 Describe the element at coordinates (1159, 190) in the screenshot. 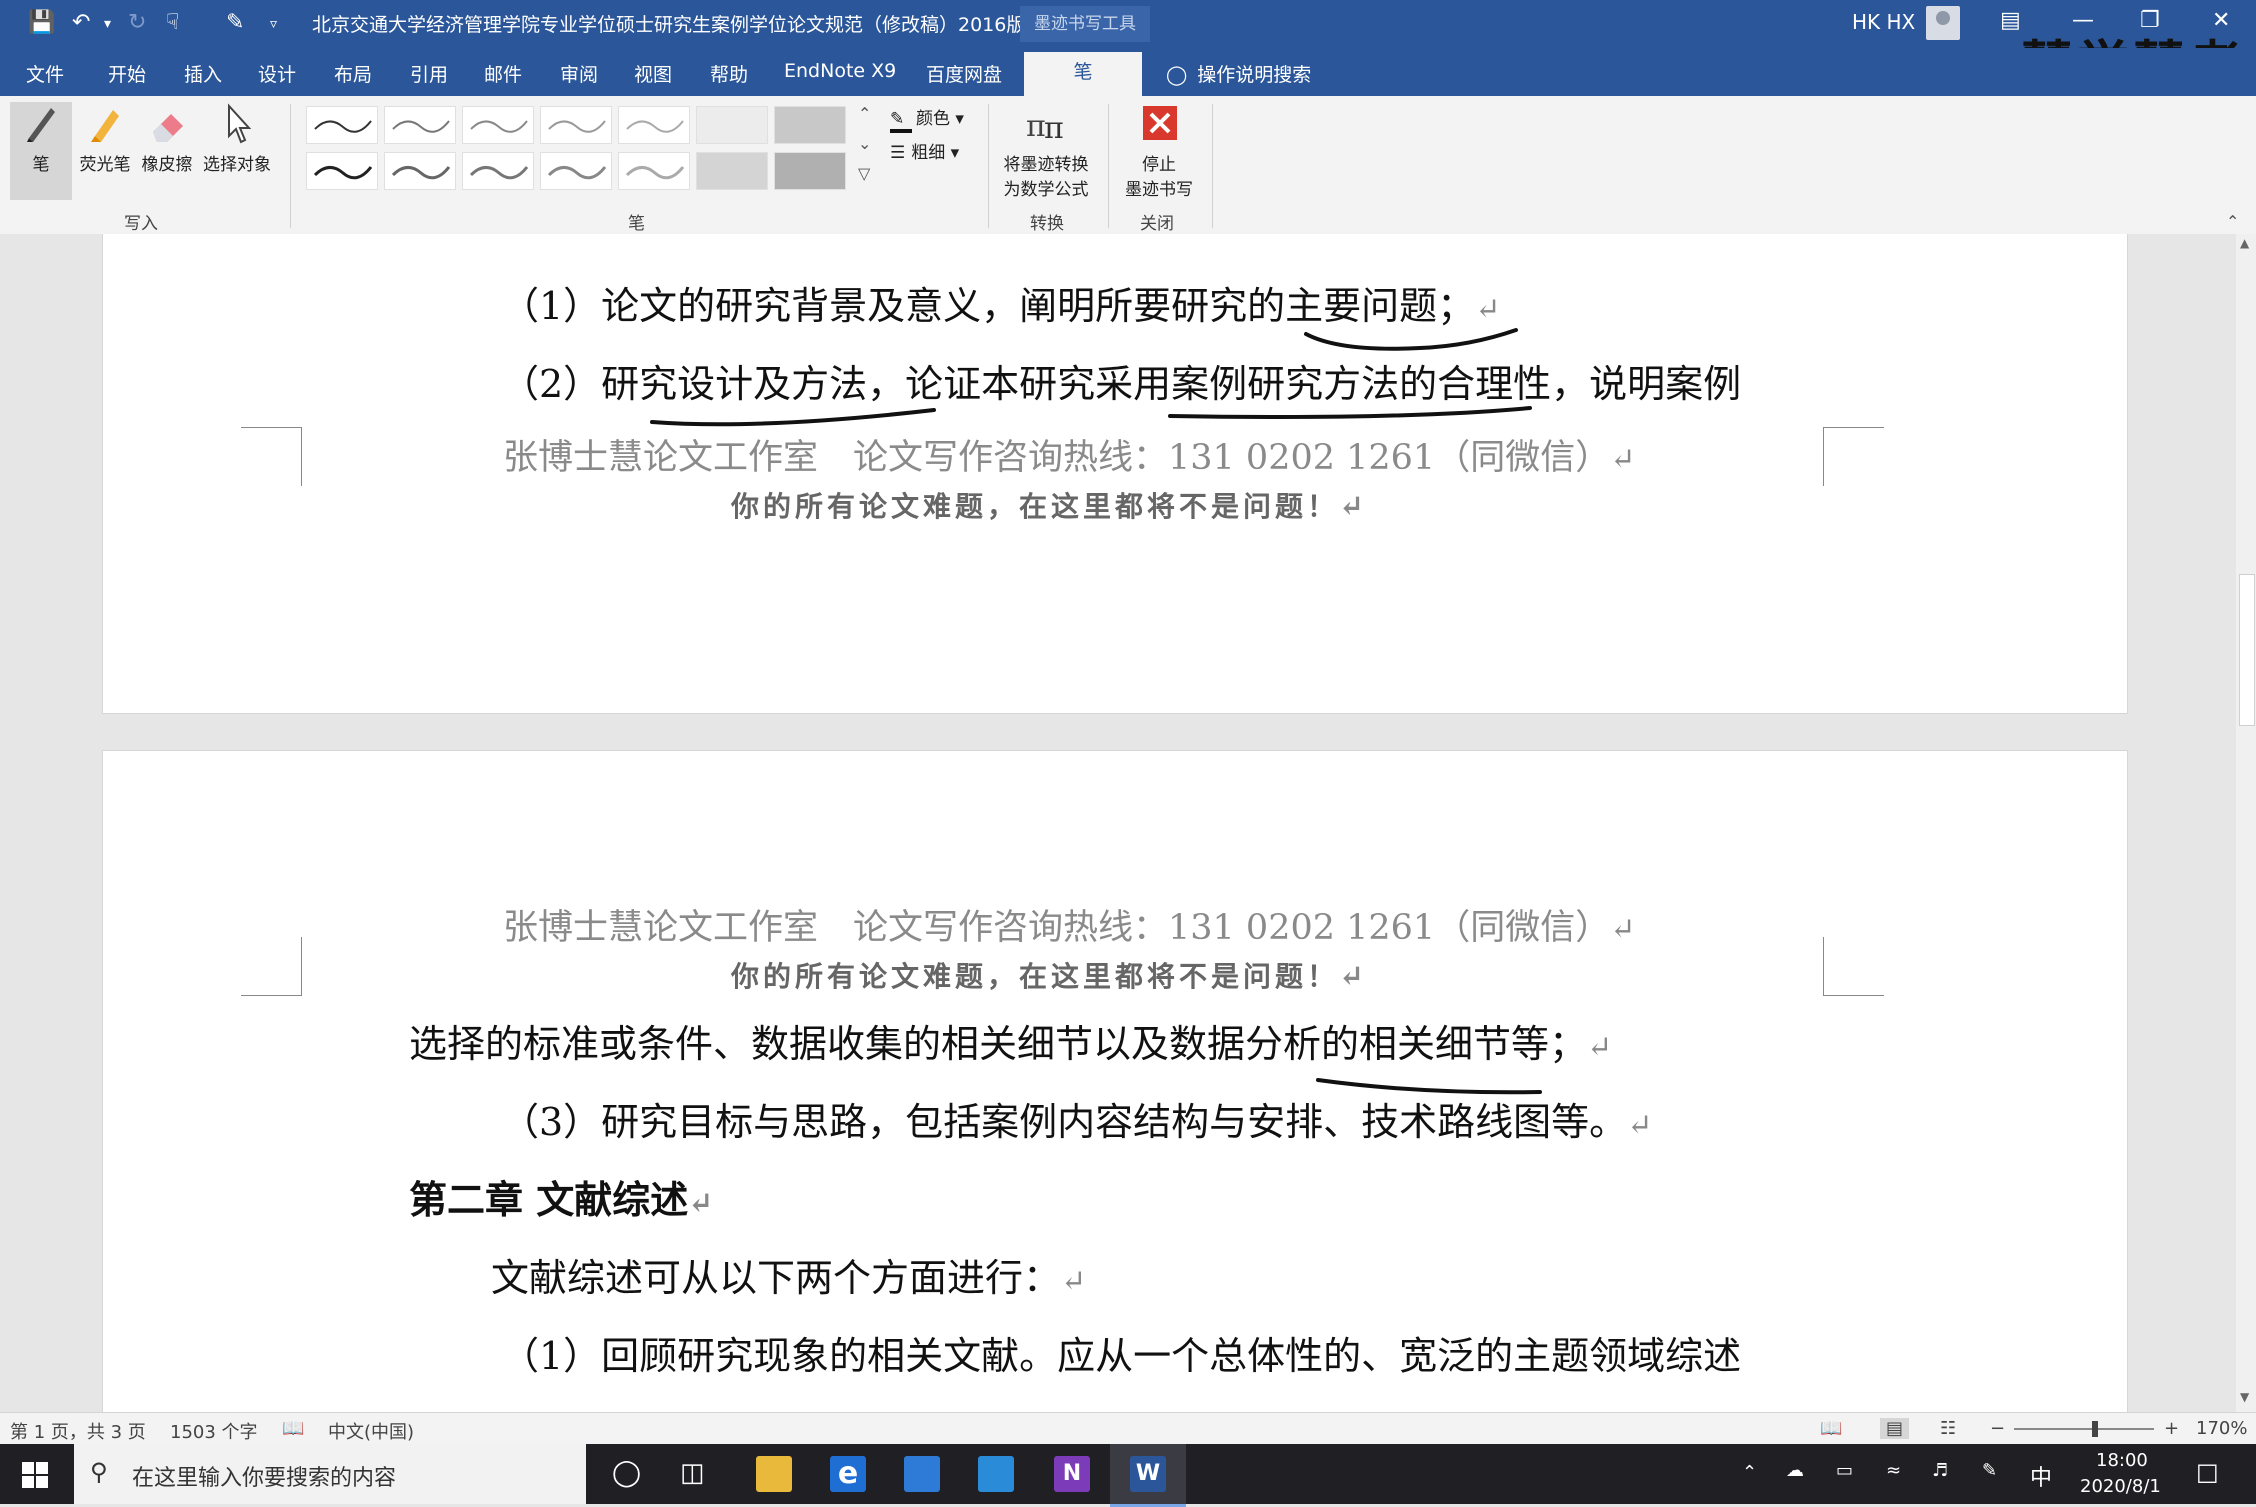

I see `stop-inking-label-2: 墨迹书写` at that location.